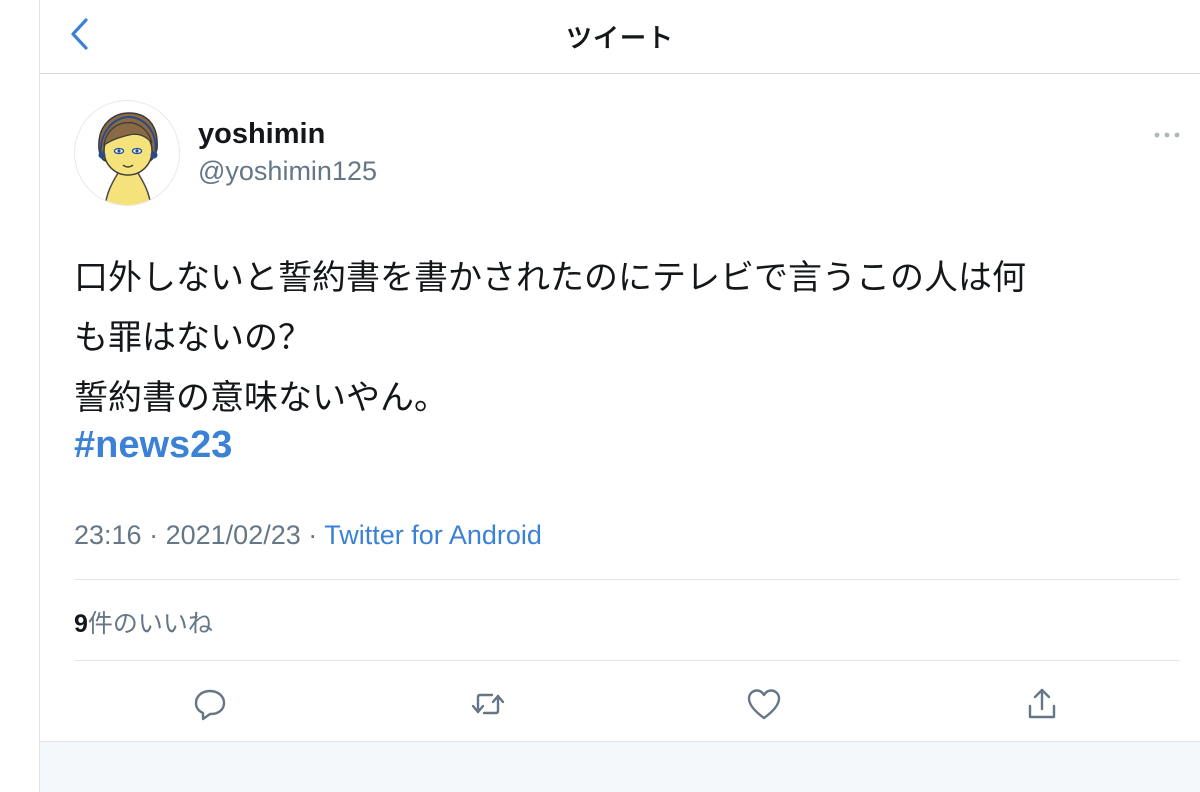 The width and height of the screenshot is (1200, 792). What do you see at coordinates (261, 398) in the screenshot?
I see `tweet-text-line: 誓約書の意味ないやん。` at bounding box center [261, 398].